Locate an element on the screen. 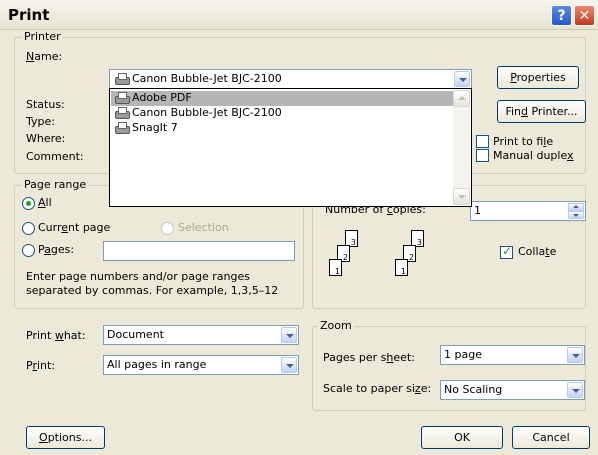 The width and height of the screenshot is (598, 455). scale-select: No Scaling is located at coordinates (512, 390).